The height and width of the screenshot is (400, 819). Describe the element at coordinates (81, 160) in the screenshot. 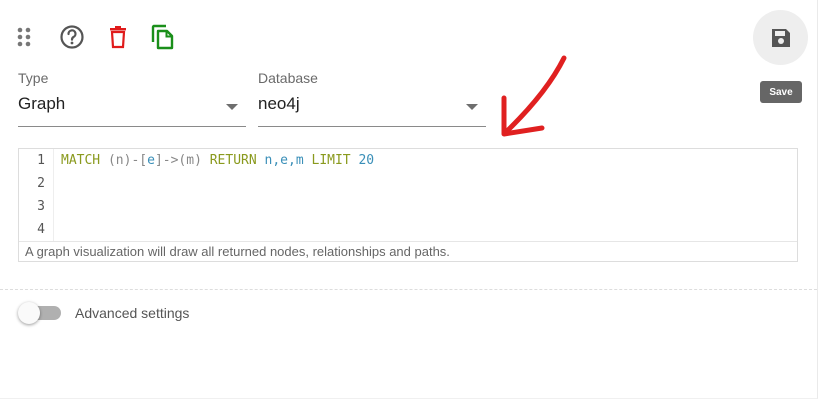

I see `keyword-match: MATCH` at that location.